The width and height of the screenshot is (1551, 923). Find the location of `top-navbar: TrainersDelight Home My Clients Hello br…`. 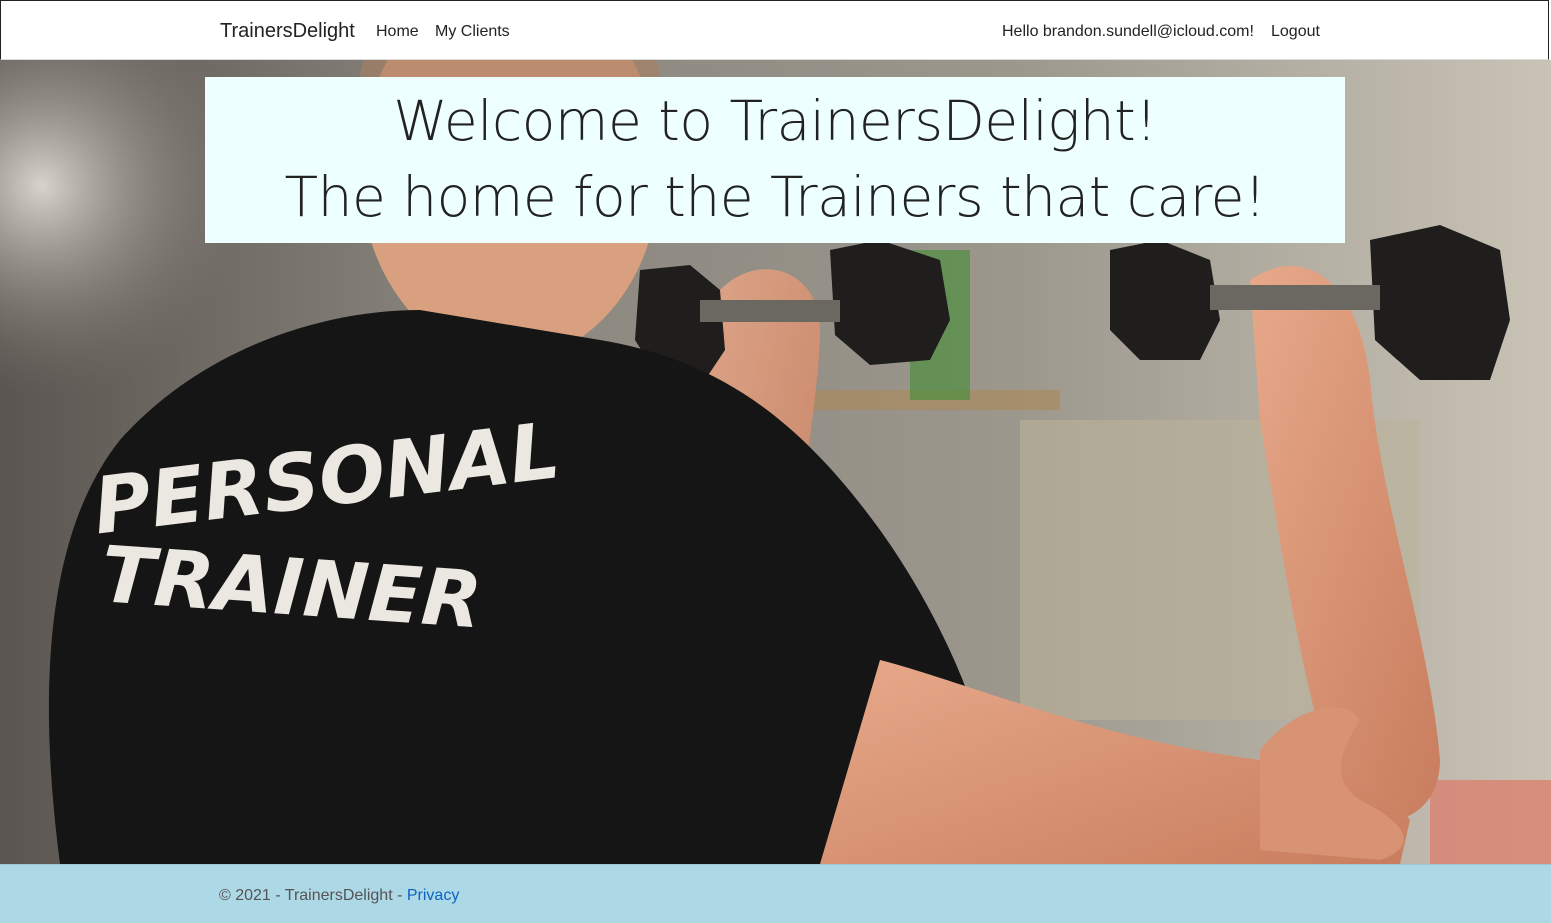

top-navbar: TrainersDelight Home My Clients Hello br… is located at coordinates (774, 30).